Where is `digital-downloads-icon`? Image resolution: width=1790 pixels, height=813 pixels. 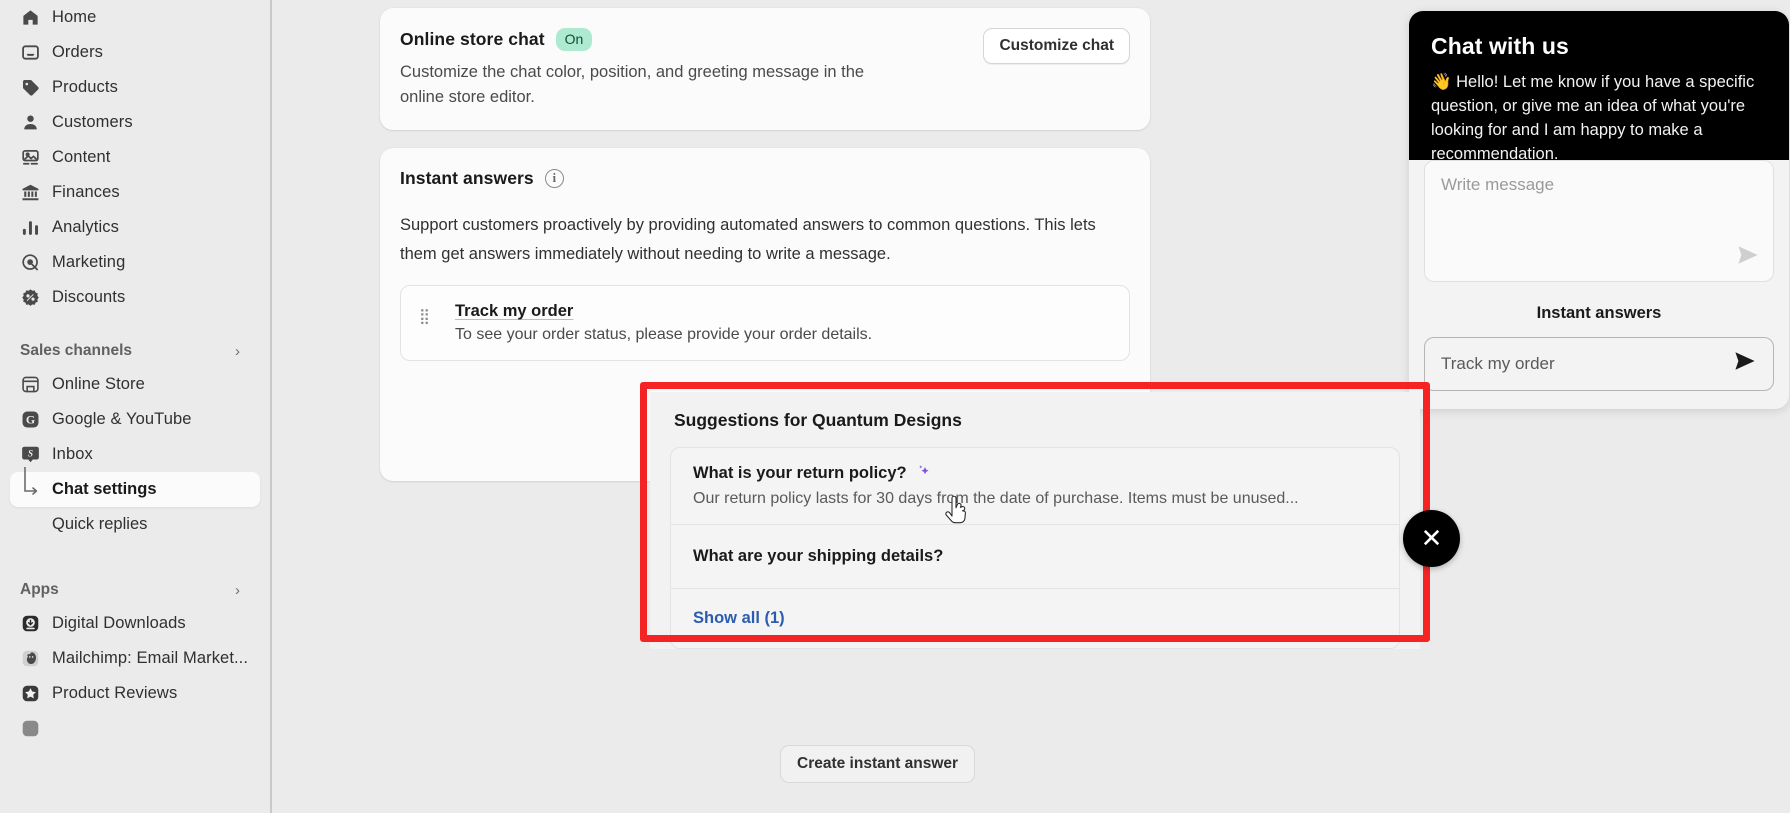 digital-downloads-icon is located at coordinates (30, 624).